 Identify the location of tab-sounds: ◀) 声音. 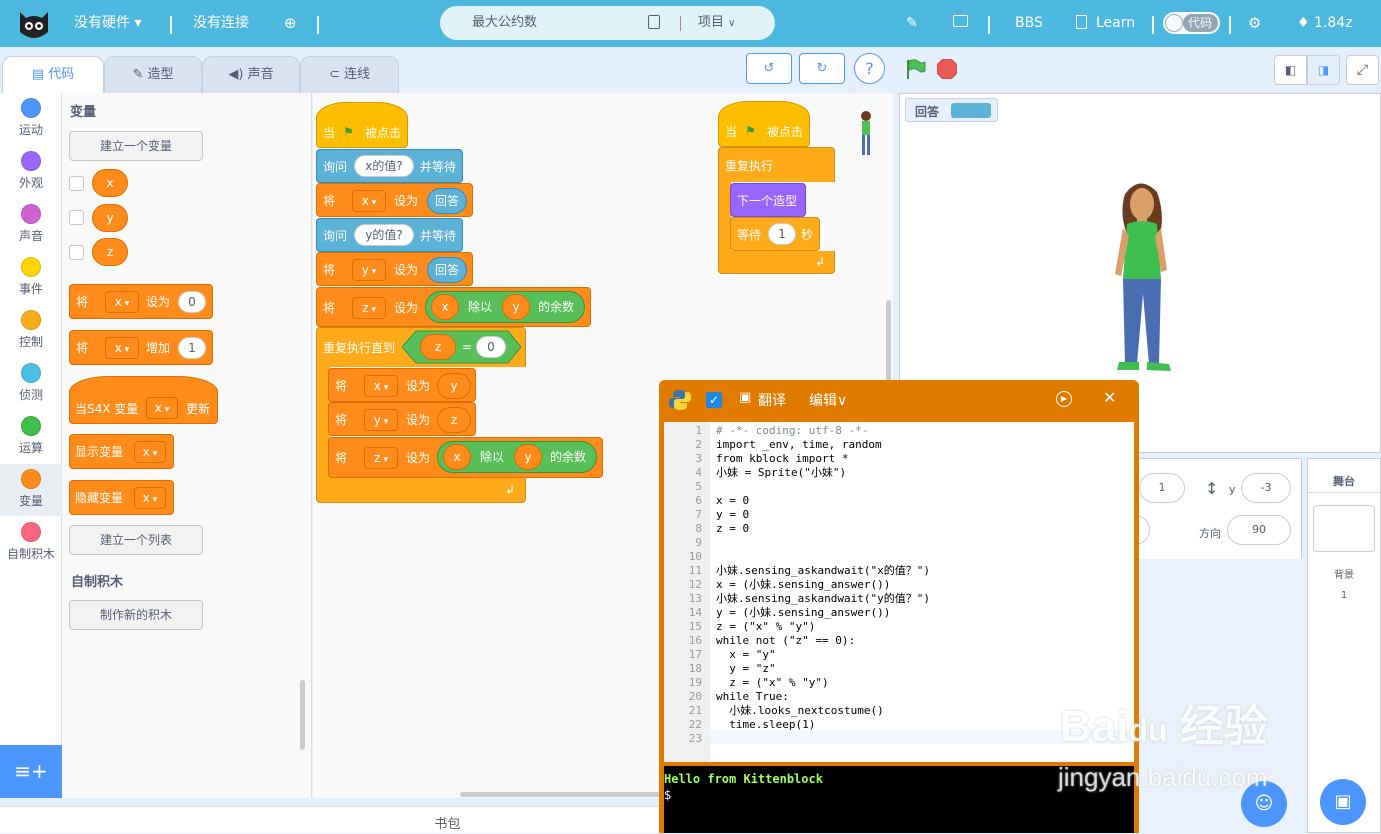
(251, 74).